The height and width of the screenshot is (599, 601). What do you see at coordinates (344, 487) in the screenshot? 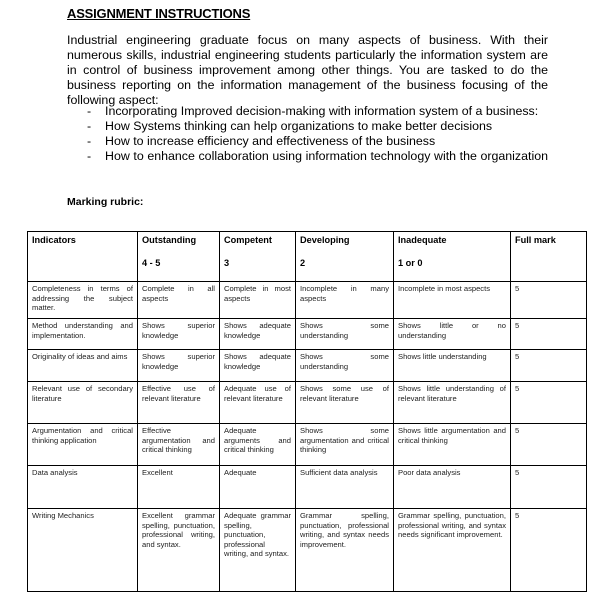
I see `cell-developing: Sufficient data analysis` at bounding box center [344, 487].